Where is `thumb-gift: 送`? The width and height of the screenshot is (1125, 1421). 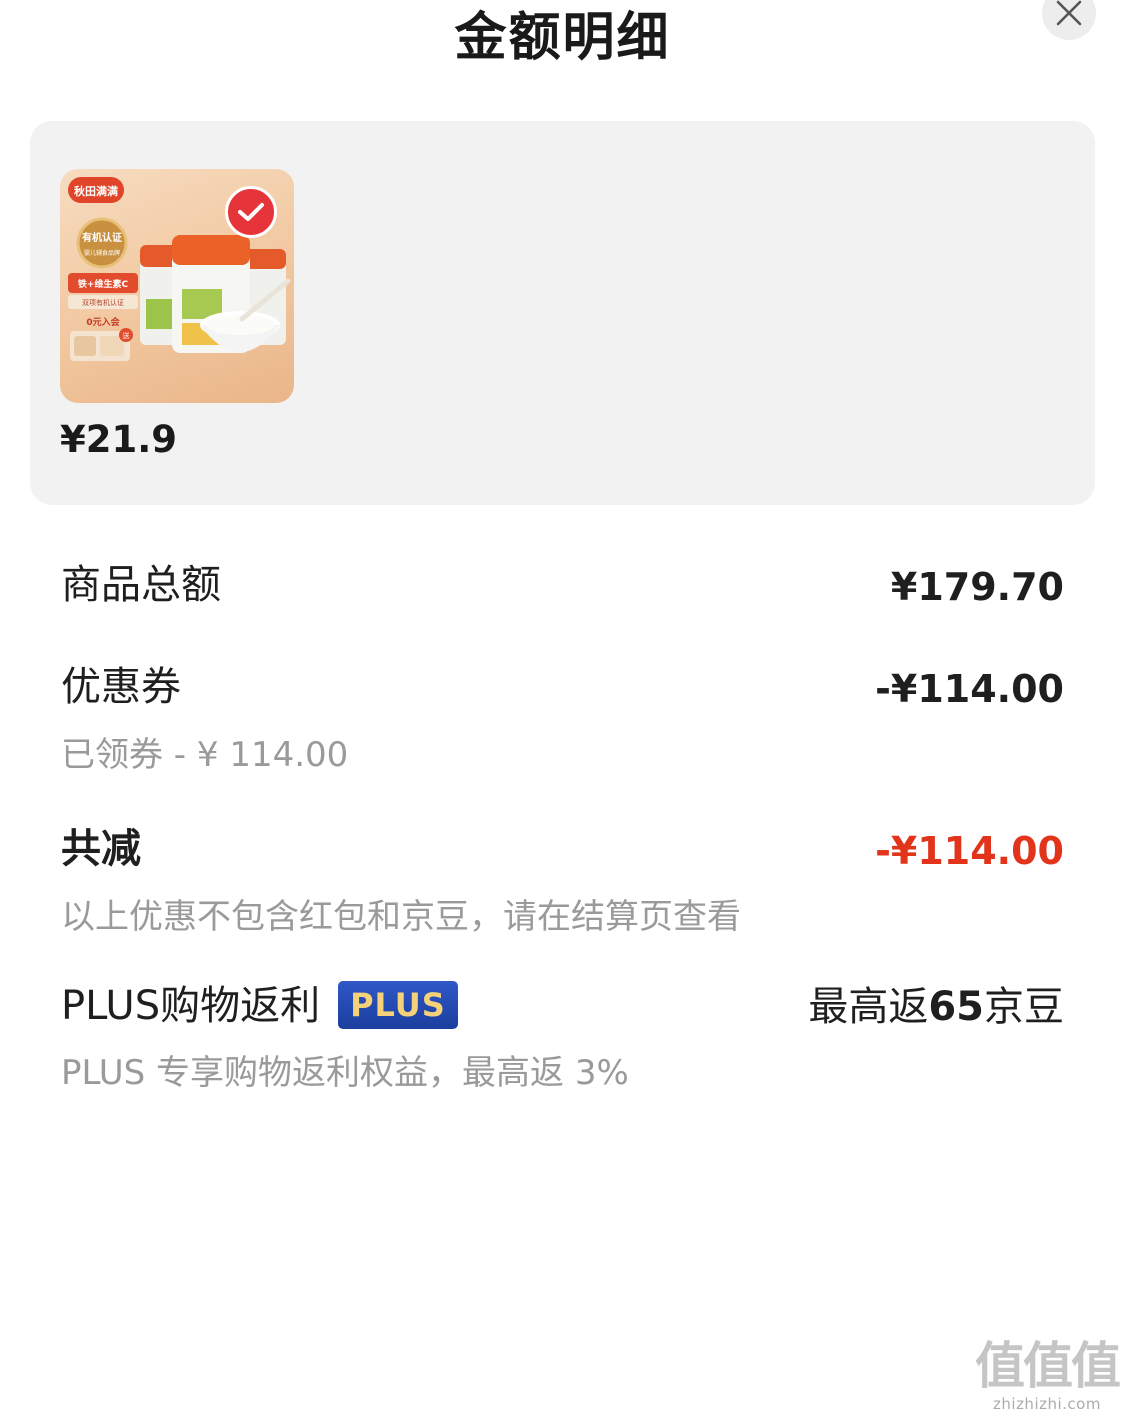
thumb-gift: 送 is located at coordinates (126, 335).